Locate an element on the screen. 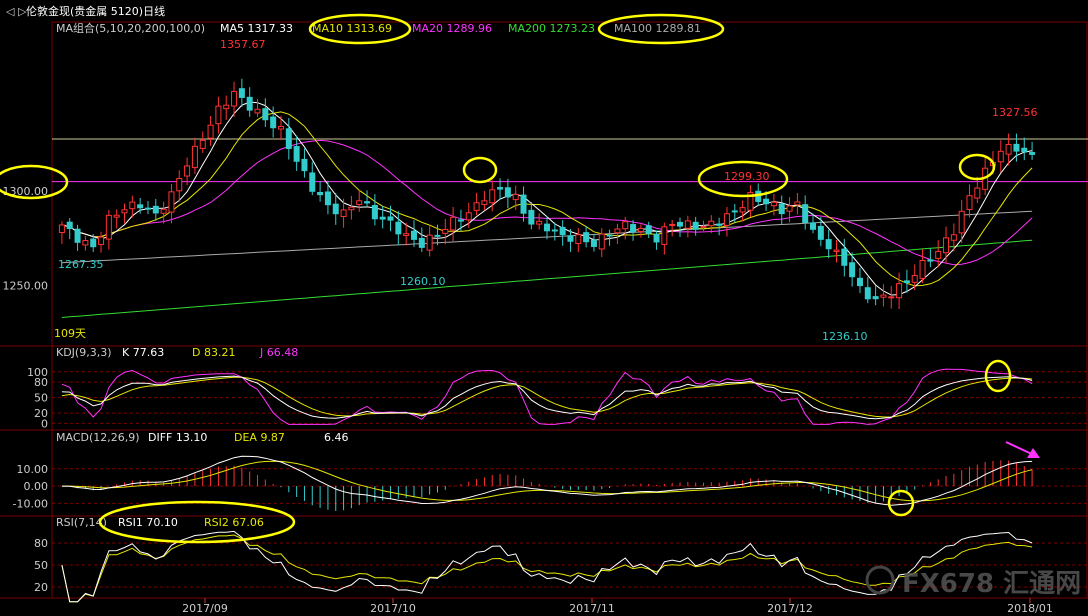  macd-tick-label: 10.00 is located at coordinates (33, 469).